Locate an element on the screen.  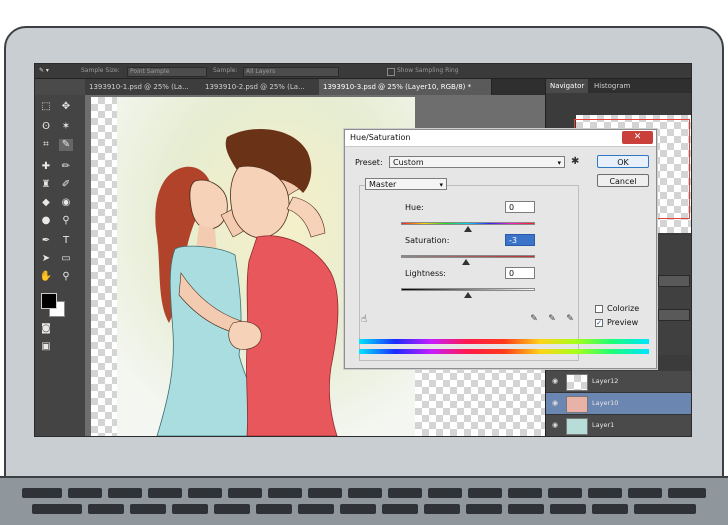
blur-tool-icon: ● is located at coordinates (46, 221).